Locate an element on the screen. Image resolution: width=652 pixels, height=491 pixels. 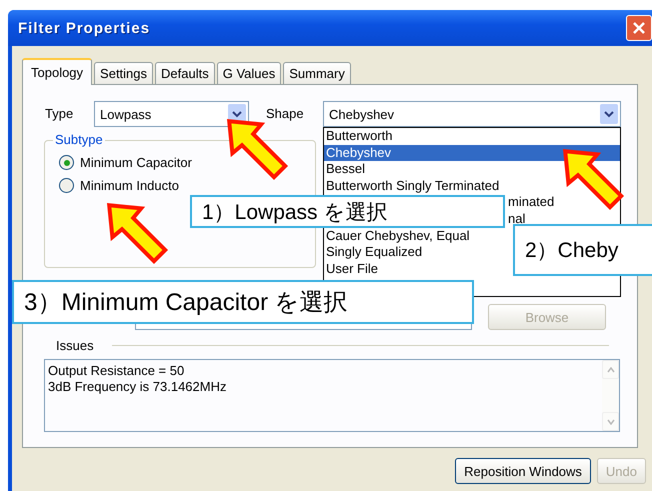
tab: Topology is located at coordinates (57, 71).